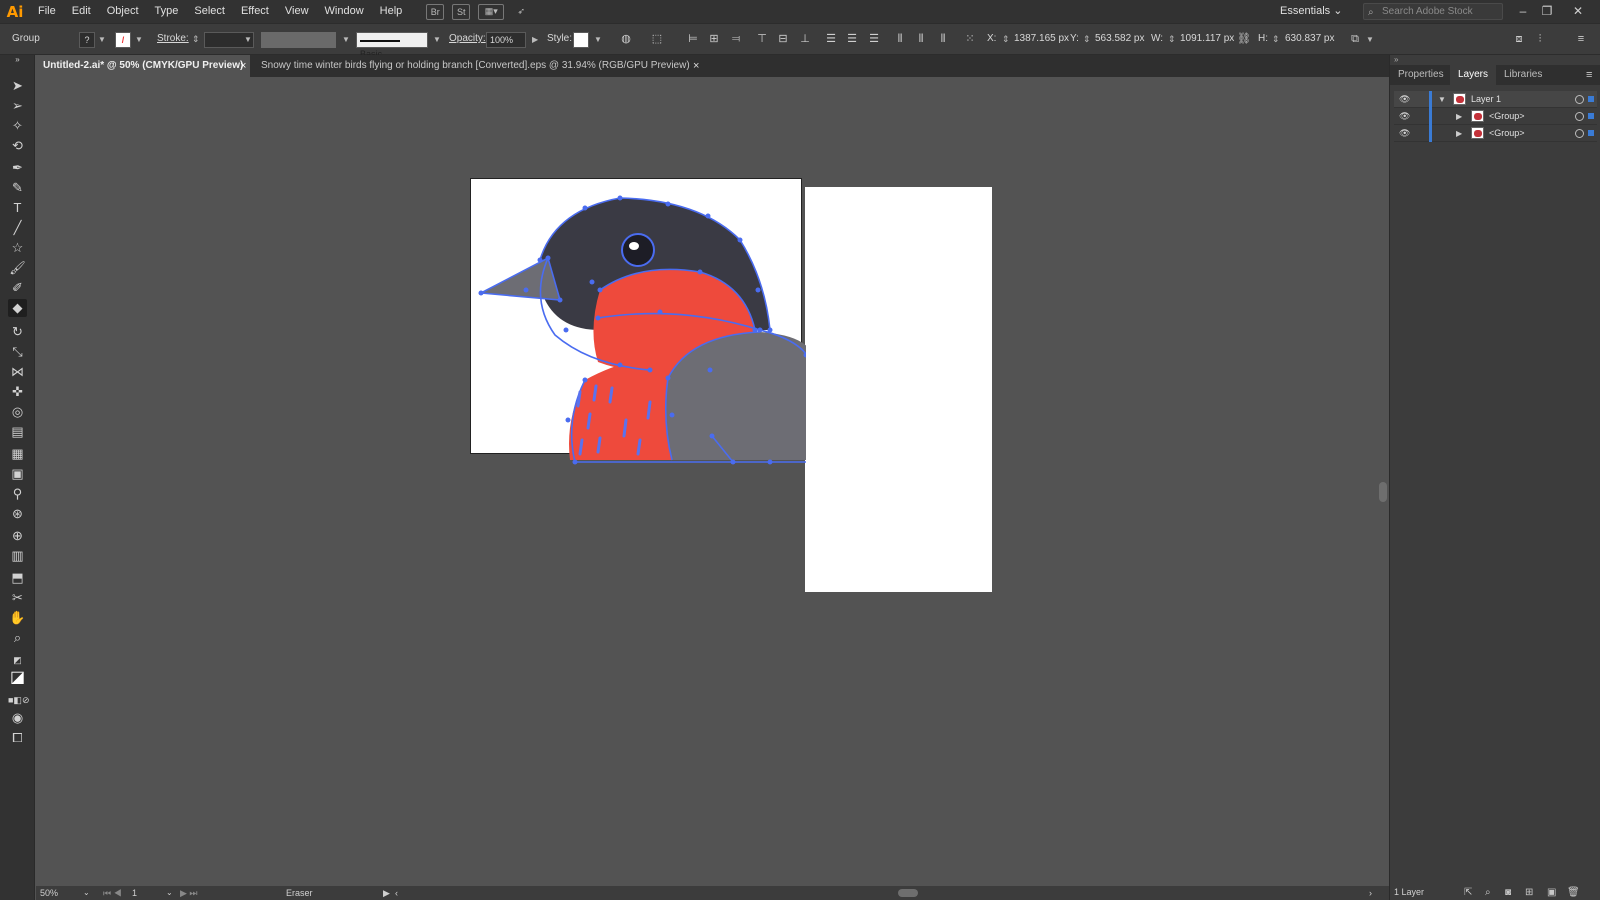 This screenshot has height=900, width=1600. Describe the element at coordinates (1589, 75) in the screenshot. I see `panel-menu-icon: ≡` at that location.